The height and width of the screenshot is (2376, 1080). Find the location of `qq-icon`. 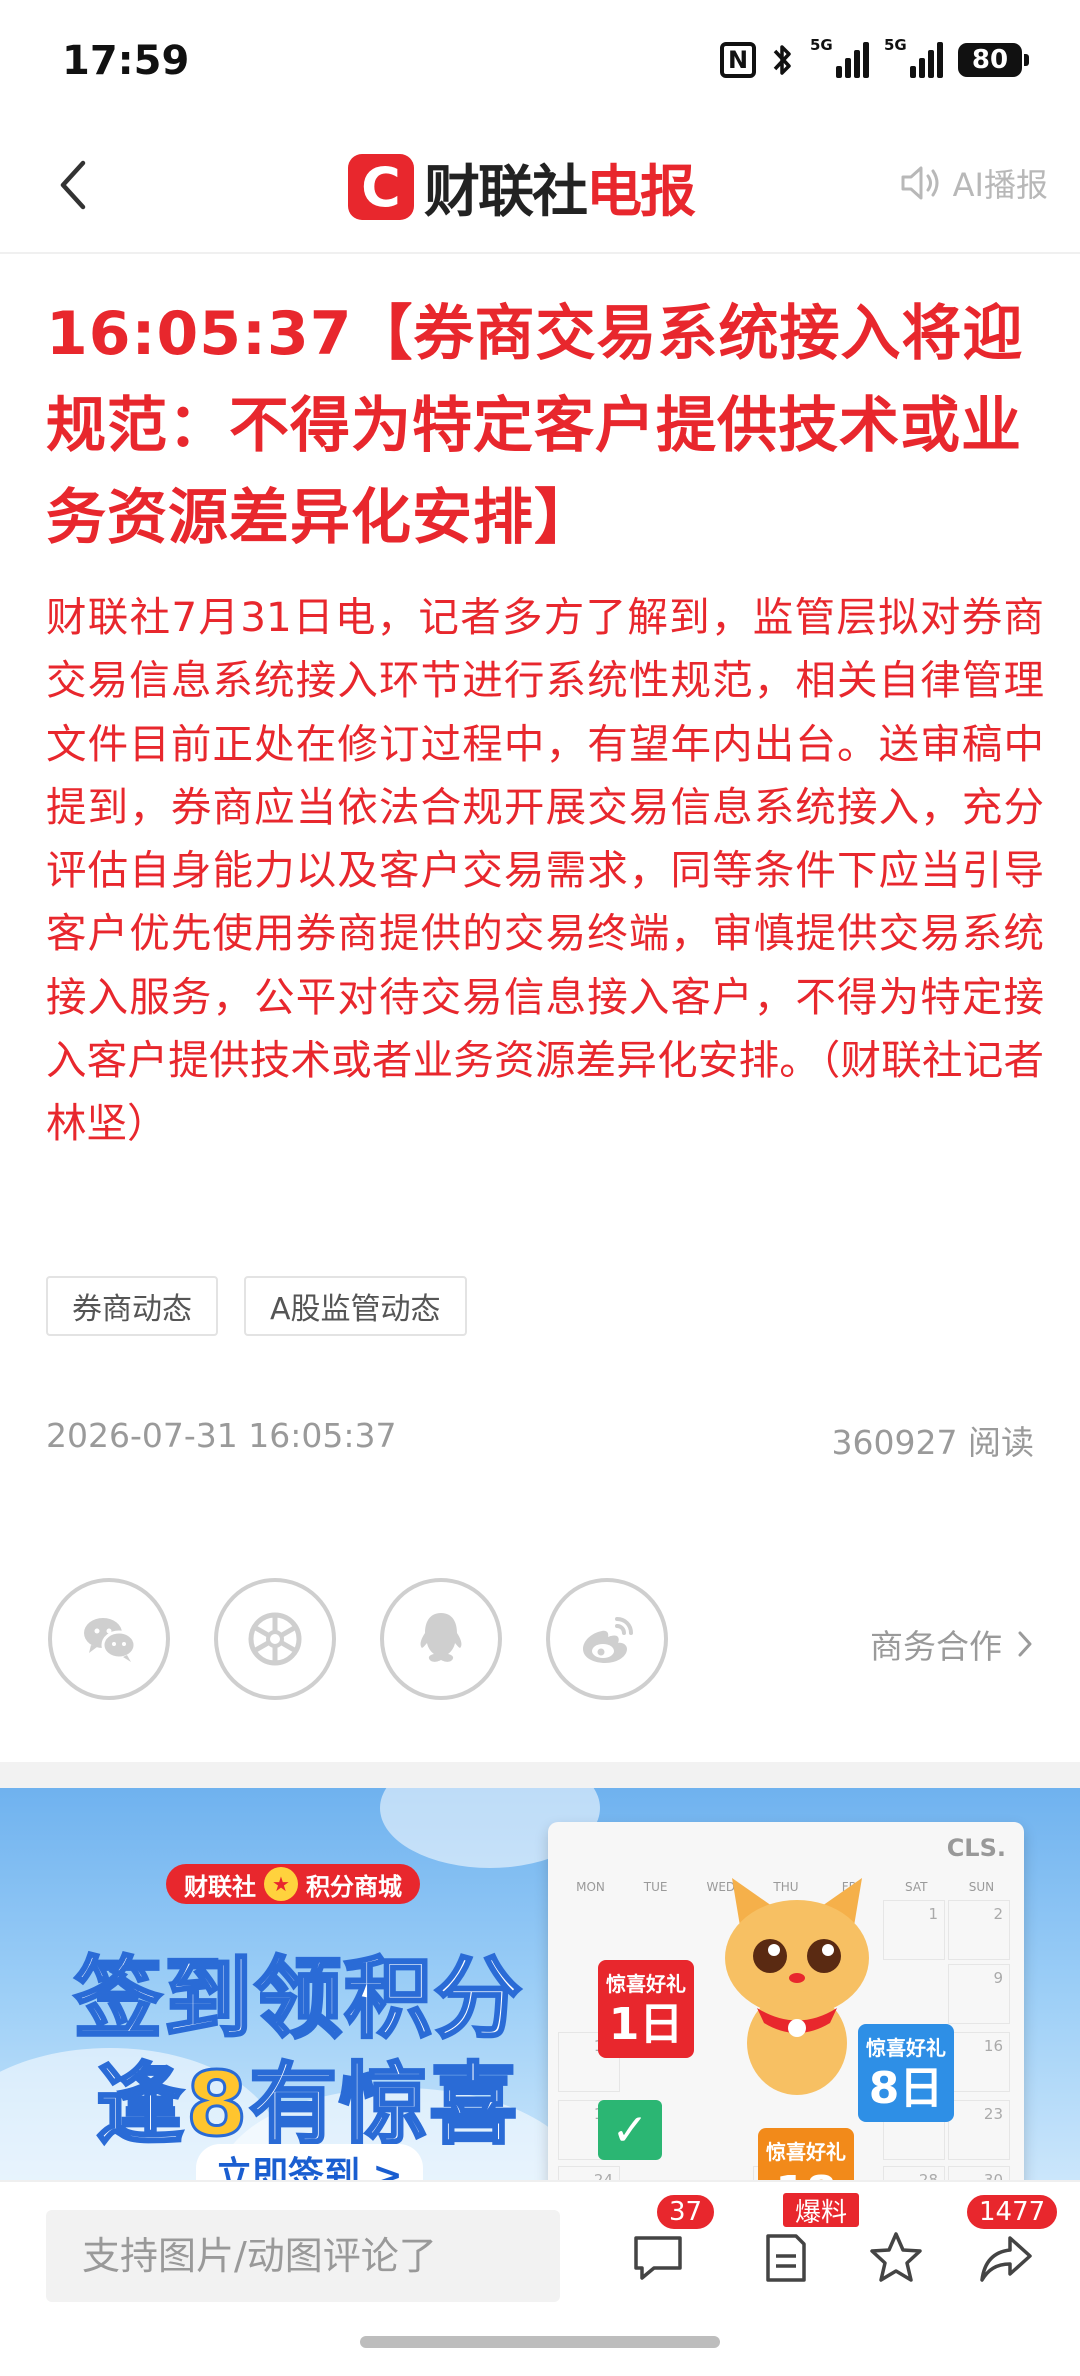

qq-icon is located at coordinates (441, 1637).